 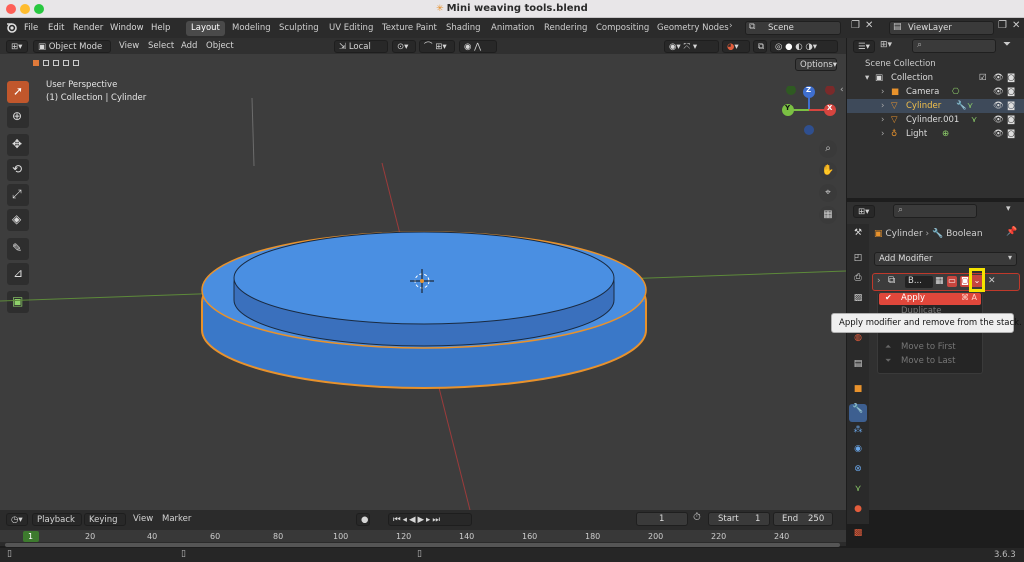 What do you see at coordinates (935, 134) in the screenshot?
I see `outliner-row-light: › ♁ Light ⊕ 👁 ◙` at bounding box center [935, 134].